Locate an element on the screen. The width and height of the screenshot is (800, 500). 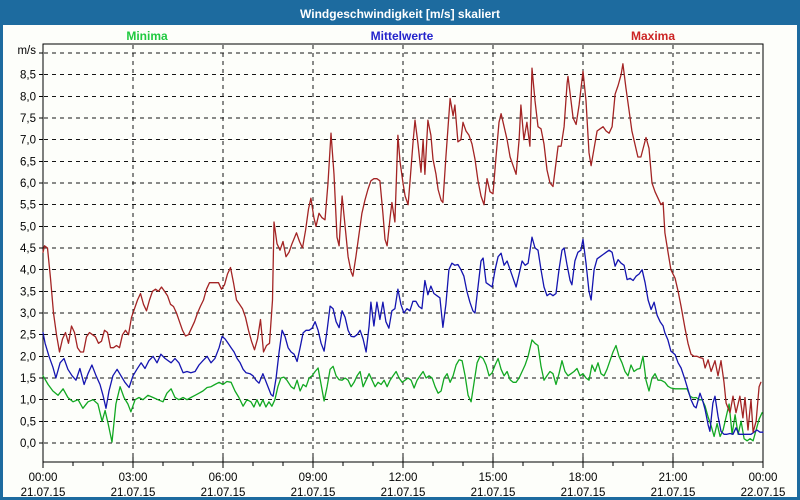
svg-text: 1,0 is located at coordinates (28, 401).